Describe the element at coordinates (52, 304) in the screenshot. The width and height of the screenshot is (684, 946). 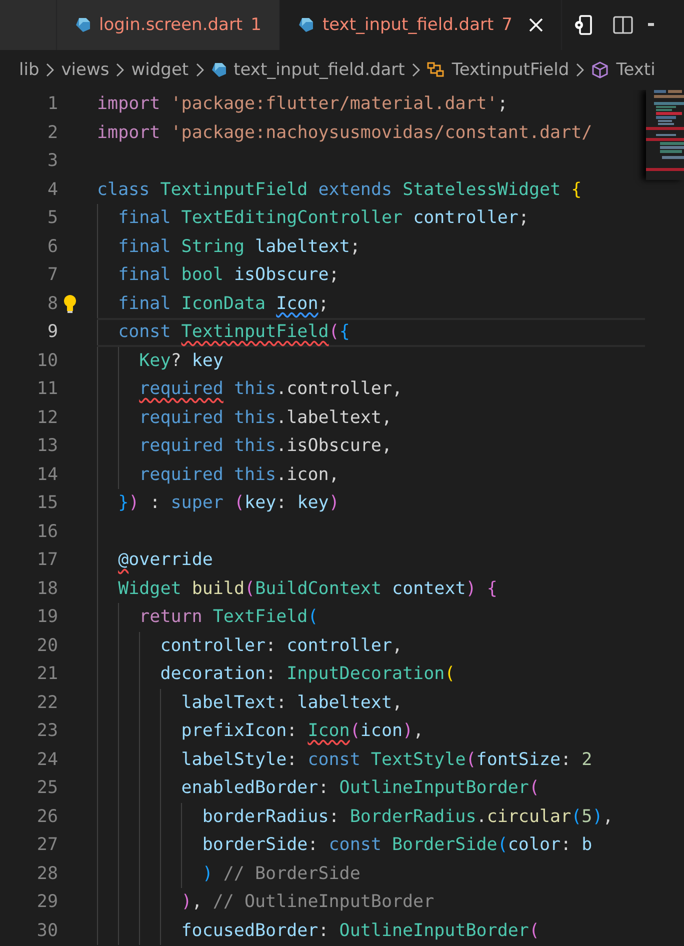
I see `line-number: 8` at that location.